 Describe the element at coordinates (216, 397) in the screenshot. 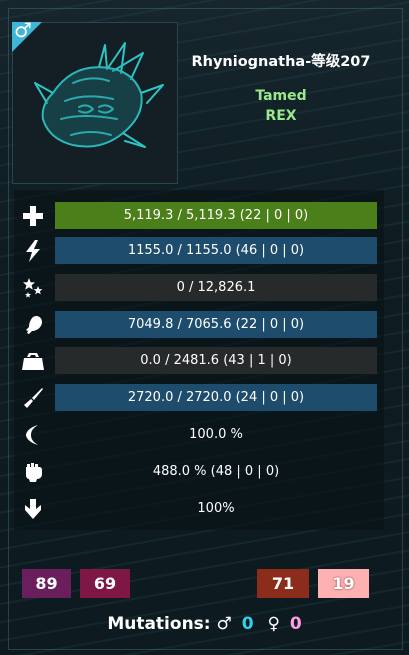

I see `melee-bar: 2720.0 / 2720.0 (24 | 0 | 0)` at that location.